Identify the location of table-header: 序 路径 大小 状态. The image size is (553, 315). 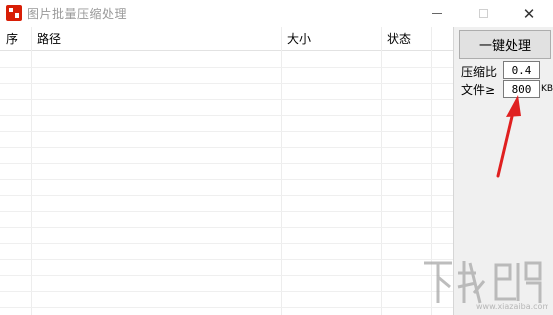
(226, 39).